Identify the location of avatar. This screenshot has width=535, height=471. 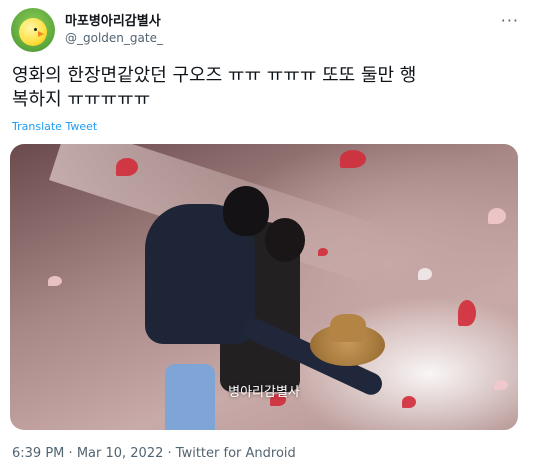
(33, 30).